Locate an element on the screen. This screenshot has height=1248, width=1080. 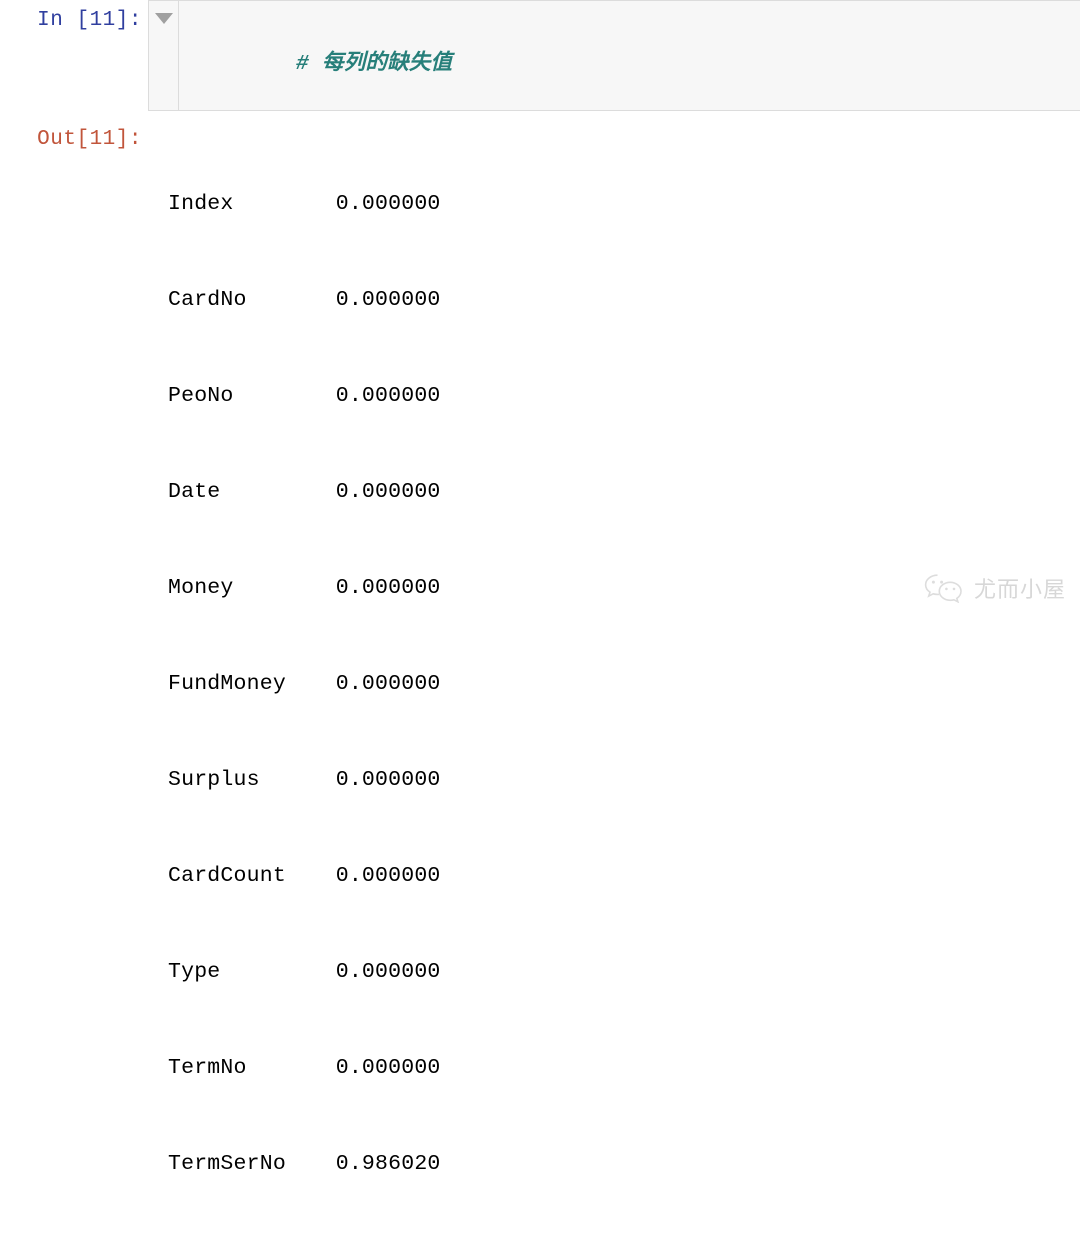
list-item: Date 0.000000 is located at coordinates (624, 492).